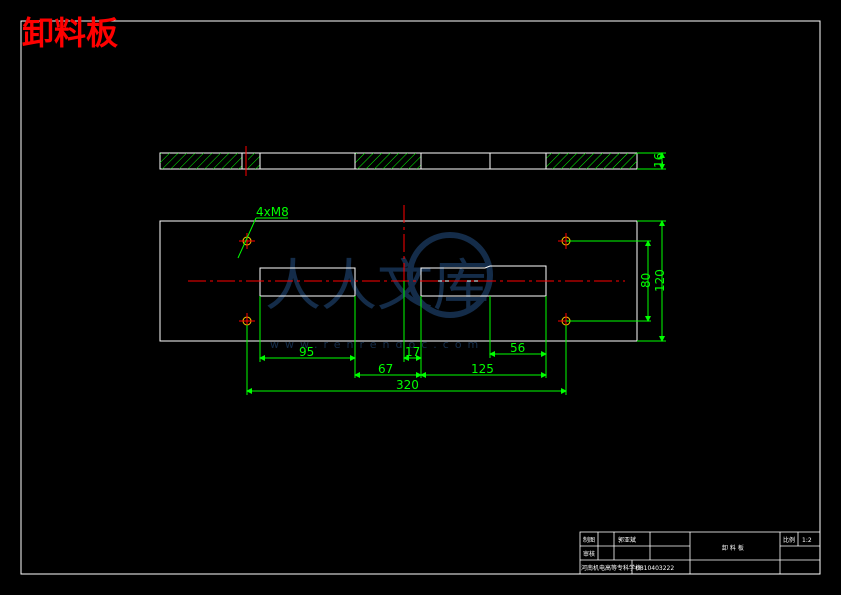 The height and width of the screenshot is (595, 841). What do you see at coordinates (646, 280) in the screenshot?
I see `dim-80: 80` at bounding box center [646, 280].